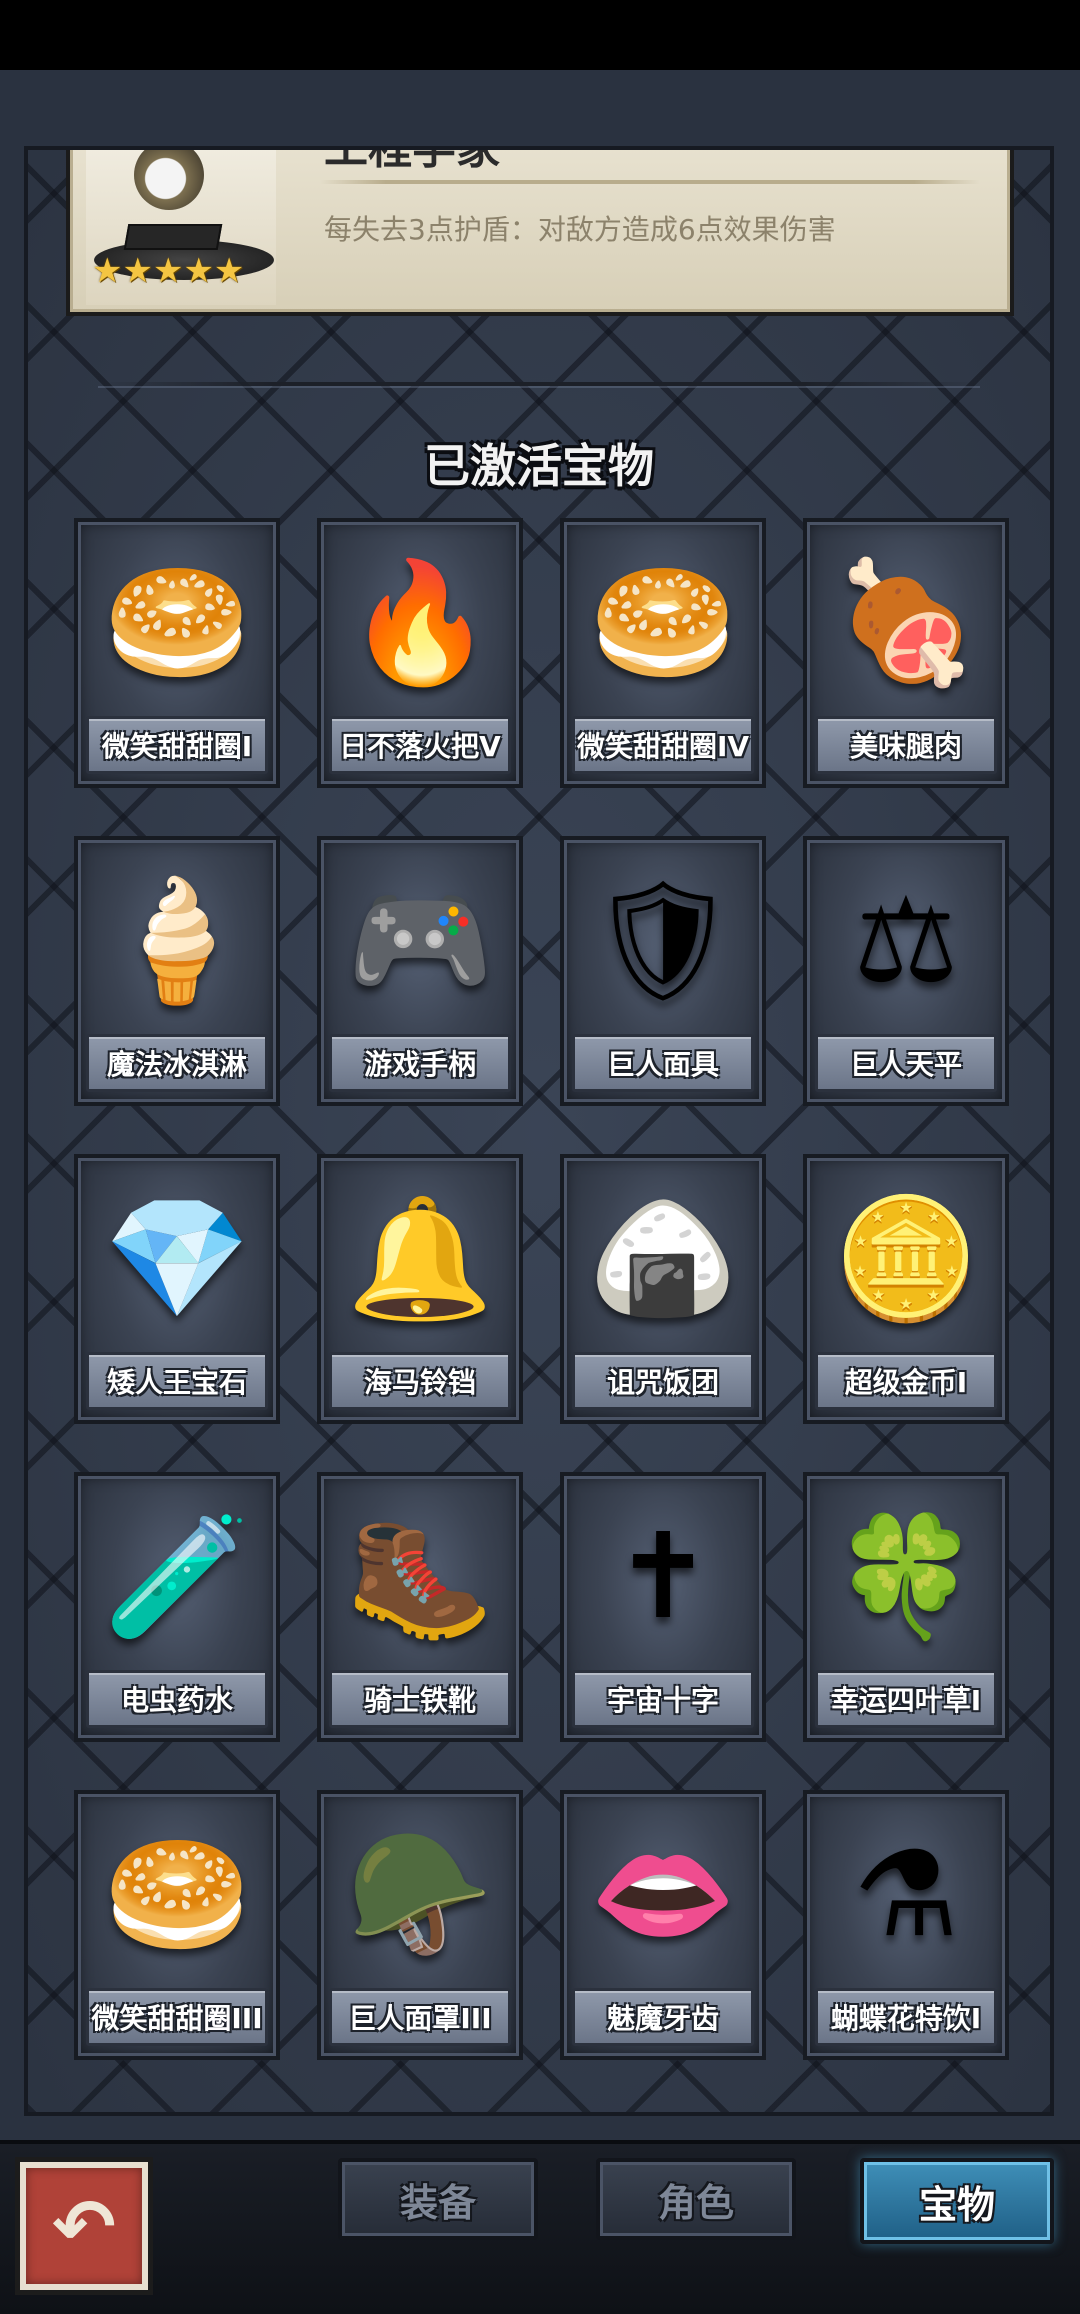  What do you see at coordinates (420, 1258) in the screenshot?
I see `bell-icon: 🔔` at bounding box center [420, 1258].